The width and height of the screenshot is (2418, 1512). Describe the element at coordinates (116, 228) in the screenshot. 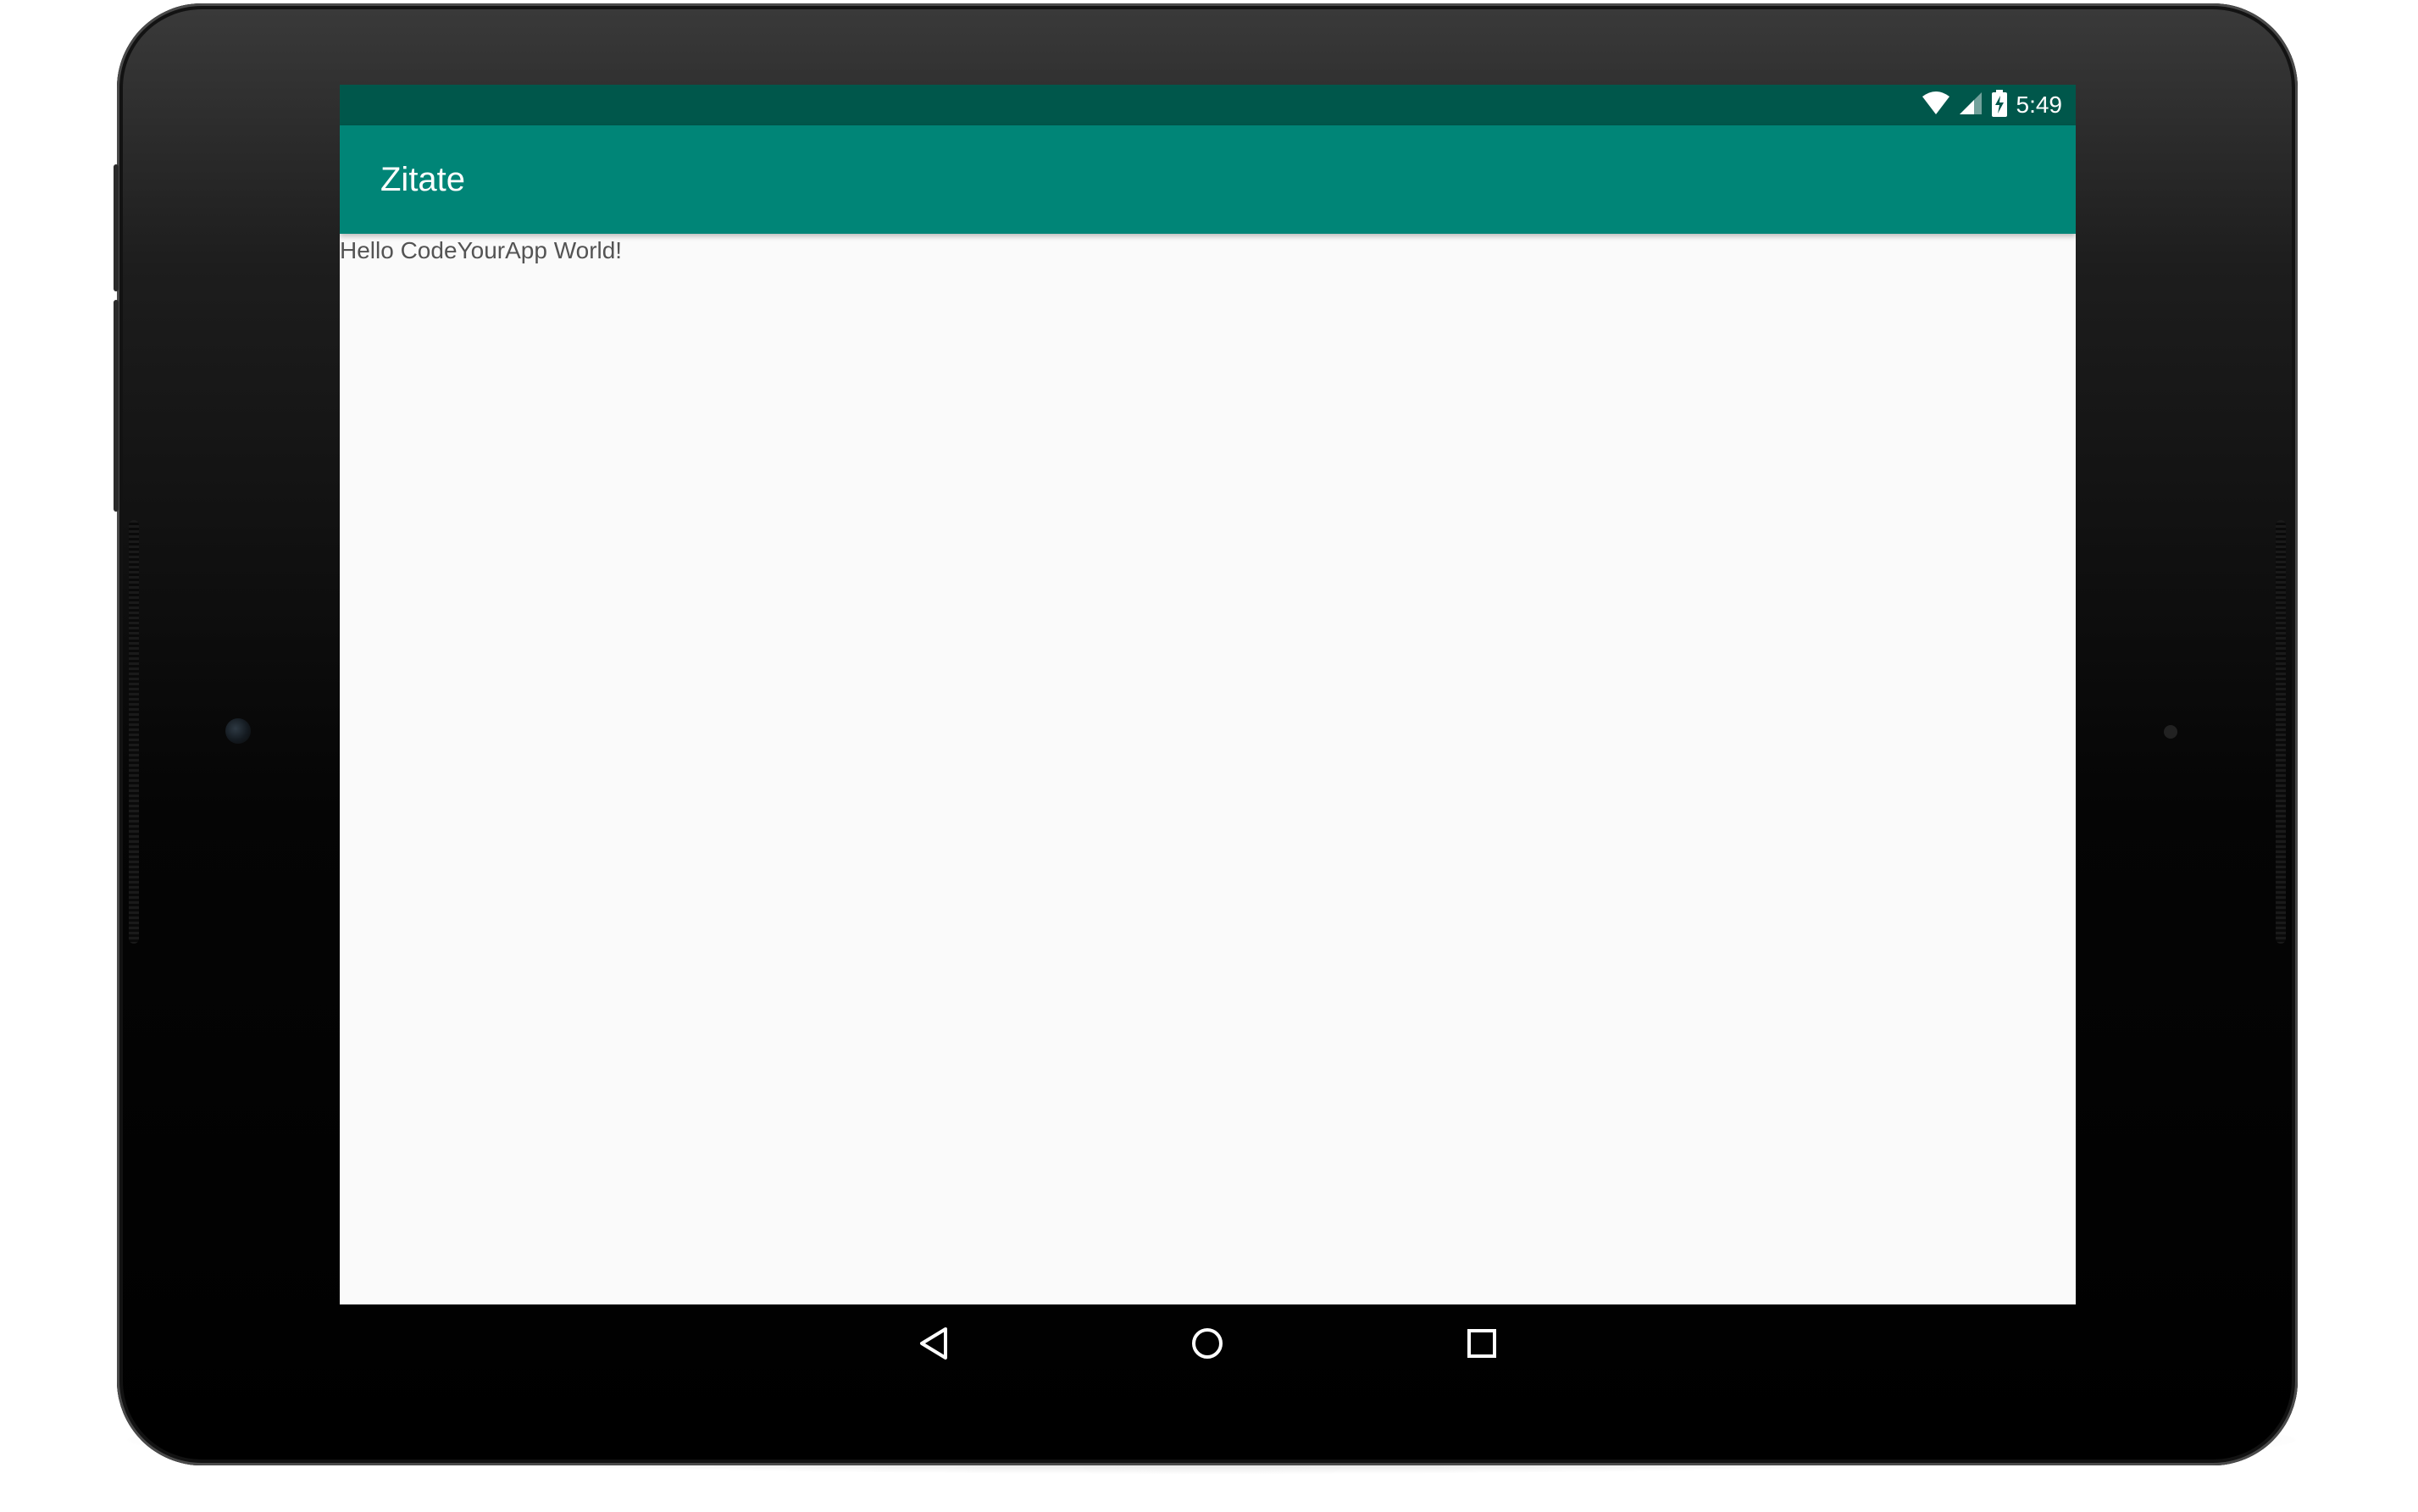

I see `power-button` at that location.